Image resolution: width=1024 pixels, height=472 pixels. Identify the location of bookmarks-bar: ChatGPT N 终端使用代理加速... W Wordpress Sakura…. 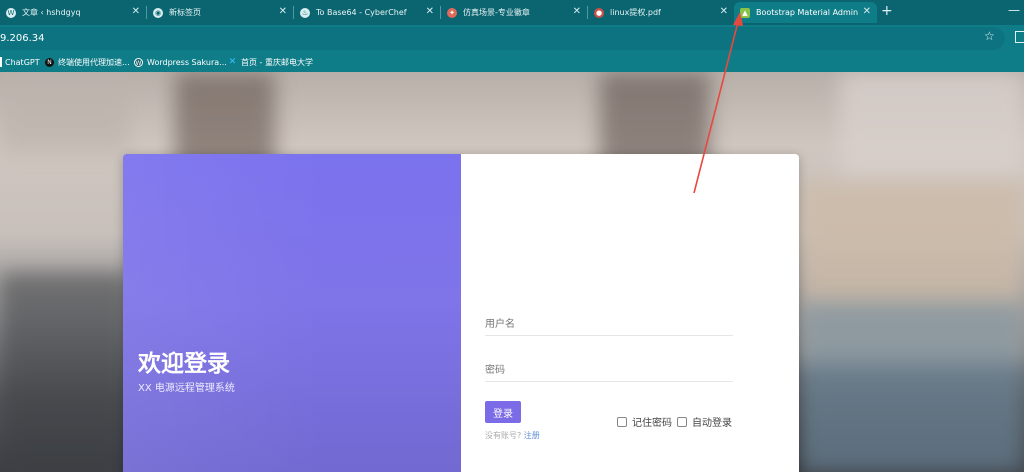
(512, 62).